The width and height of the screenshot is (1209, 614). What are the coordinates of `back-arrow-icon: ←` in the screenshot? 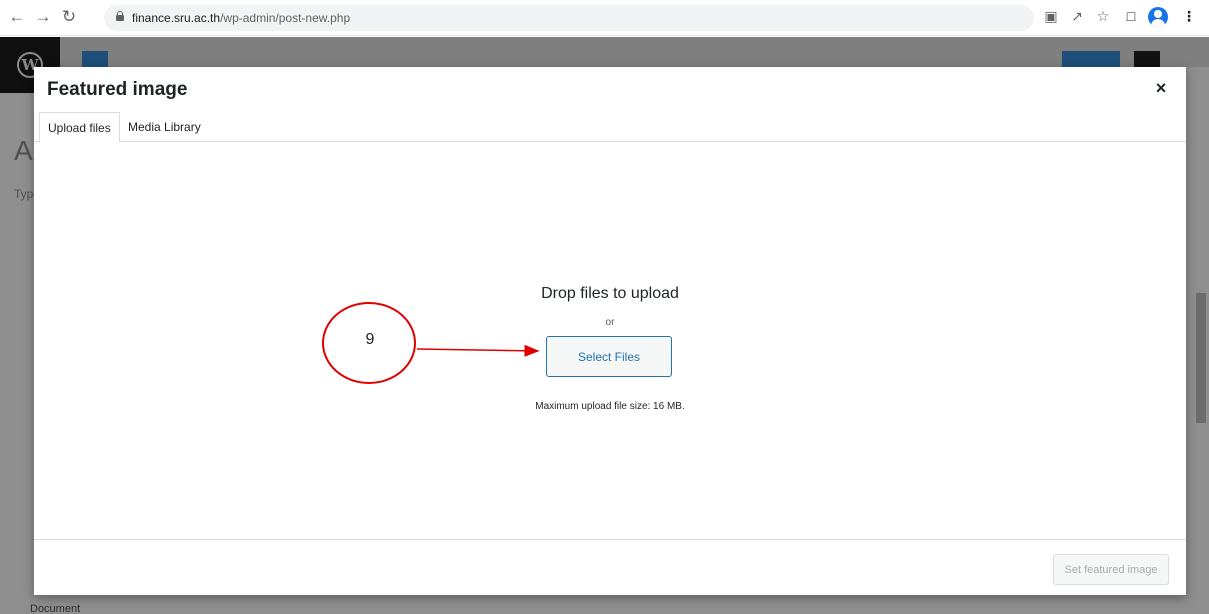 It's located at (17, 17).